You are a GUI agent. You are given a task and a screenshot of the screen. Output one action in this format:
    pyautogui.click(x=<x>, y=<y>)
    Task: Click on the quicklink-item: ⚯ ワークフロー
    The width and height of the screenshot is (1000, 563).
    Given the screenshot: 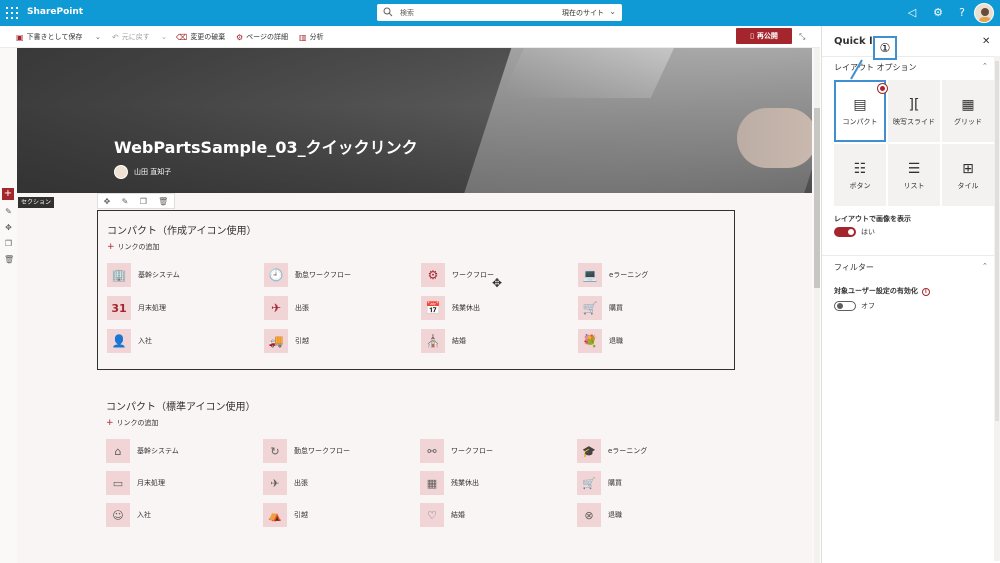 What is the action you would take?
    pyautogui.click(x=495, y=451)
    